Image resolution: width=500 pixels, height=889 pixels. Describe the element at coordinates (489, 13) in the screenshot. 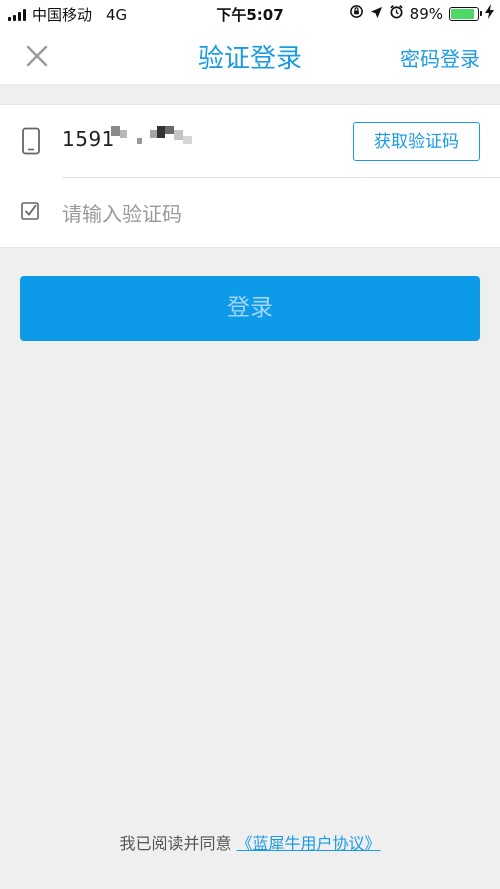

I see `charging-bolt-icon` at that location.